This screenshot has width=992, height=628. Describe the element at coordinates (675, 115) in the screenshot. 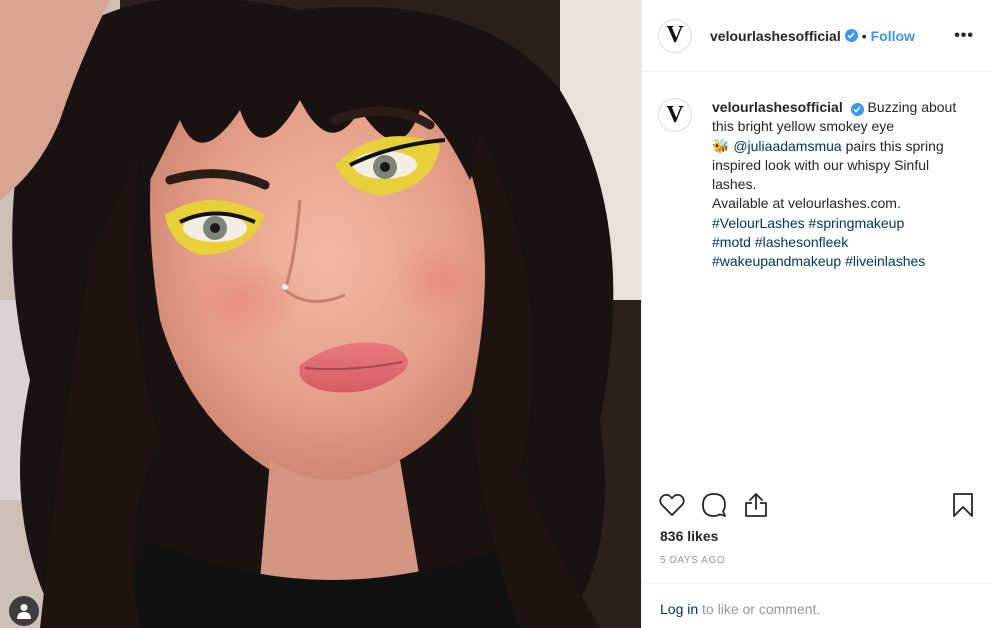

I see `caption-avatar: V` at that location.